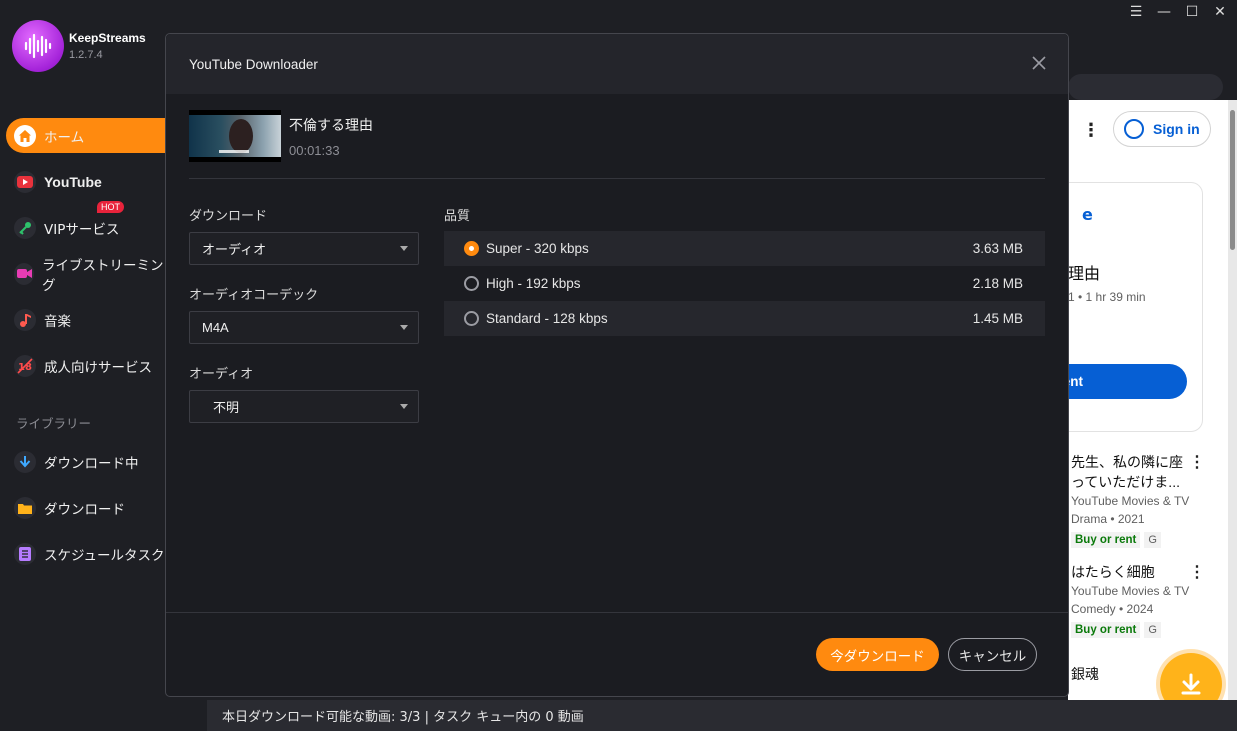 The image size is (1237, 731). I want to click on sidebar-item-home: ホーム, so click(85, 135).